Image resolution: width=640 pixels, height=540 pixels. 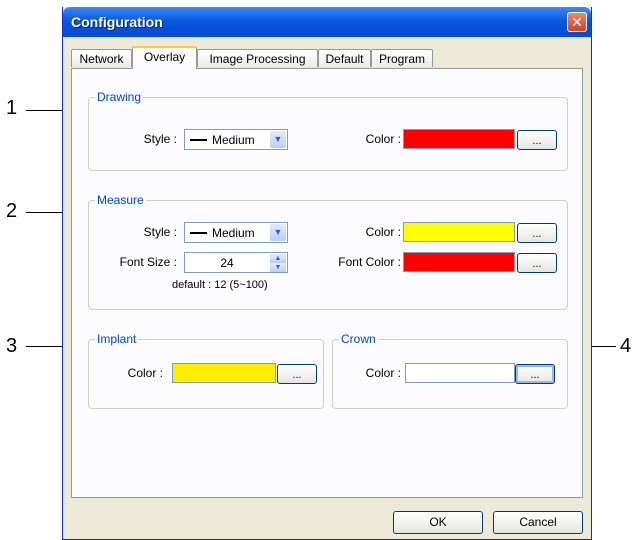 I want to click on implant-color-swatch, so click(x=224, y=373).